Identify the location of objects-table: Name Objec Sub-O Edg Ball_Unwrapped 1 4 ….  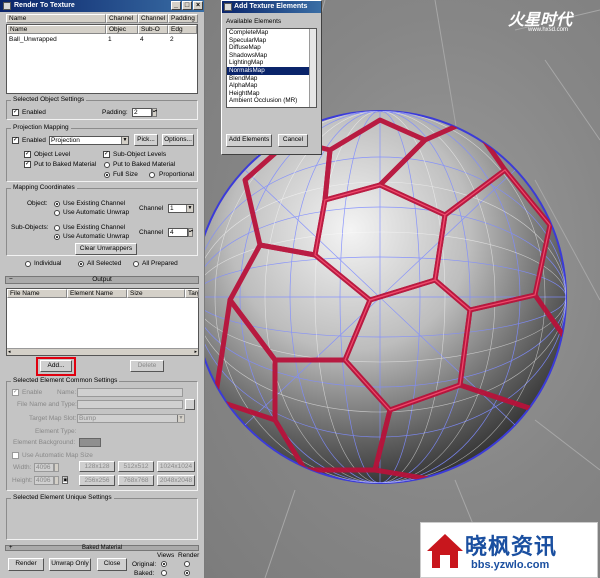
(102, 59).